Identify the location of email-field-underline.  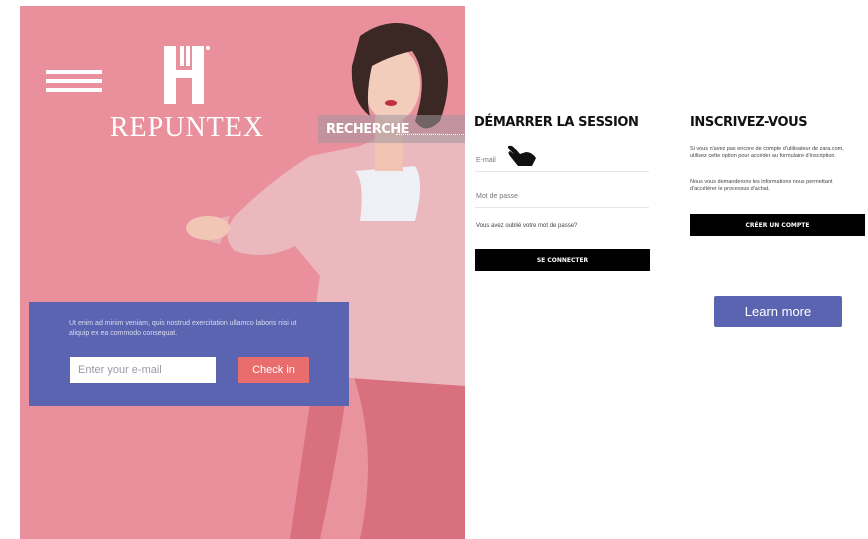
(562, 171).